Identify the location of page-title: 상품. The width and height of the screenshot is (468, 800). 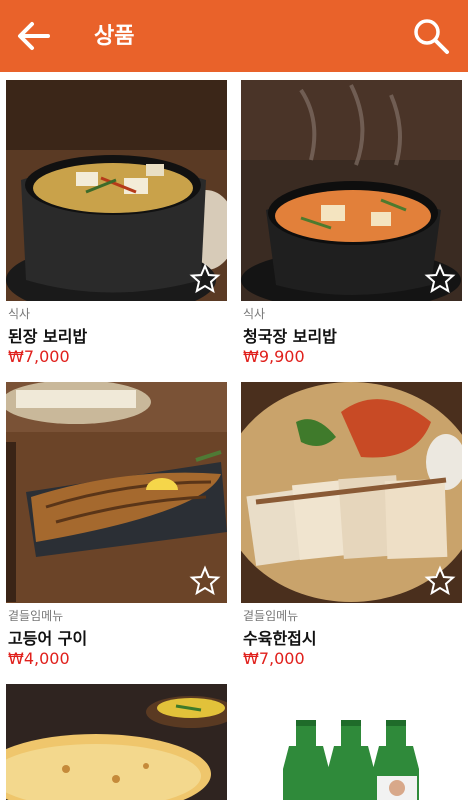
(114, 36).